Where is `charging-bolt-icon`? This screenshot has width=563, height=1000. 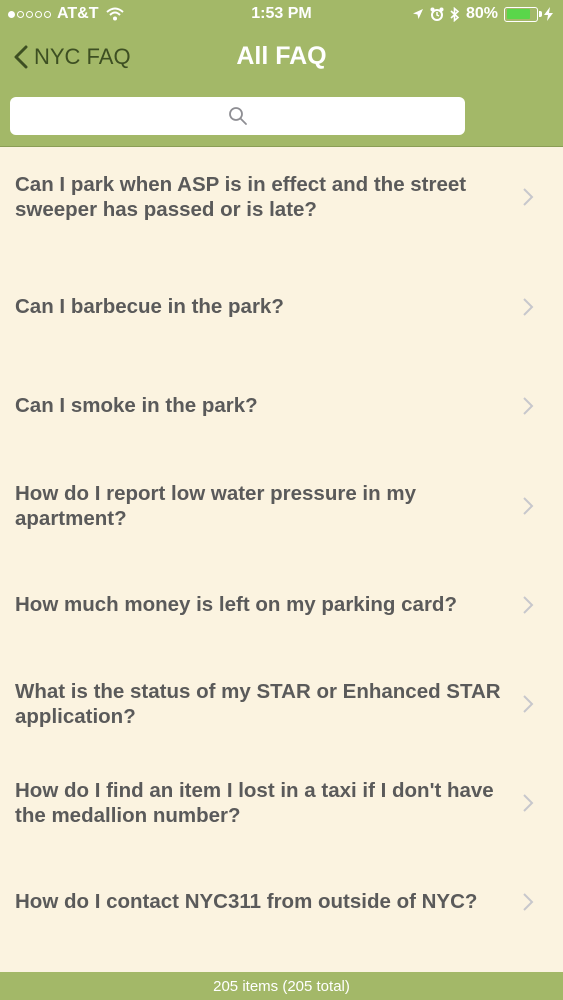
charging-bolt-icon is located at coordinates (548, 14).